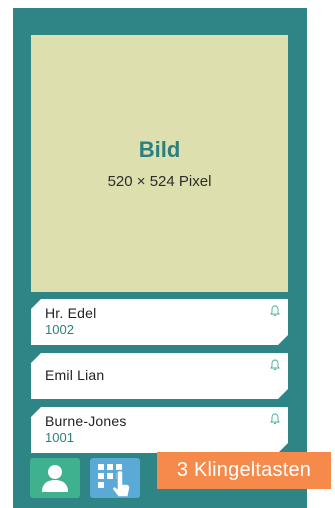  Describe the element at coordinates (71, 313) in the screenshot. I see `bell-button-name: Hr. Edel` at that location.